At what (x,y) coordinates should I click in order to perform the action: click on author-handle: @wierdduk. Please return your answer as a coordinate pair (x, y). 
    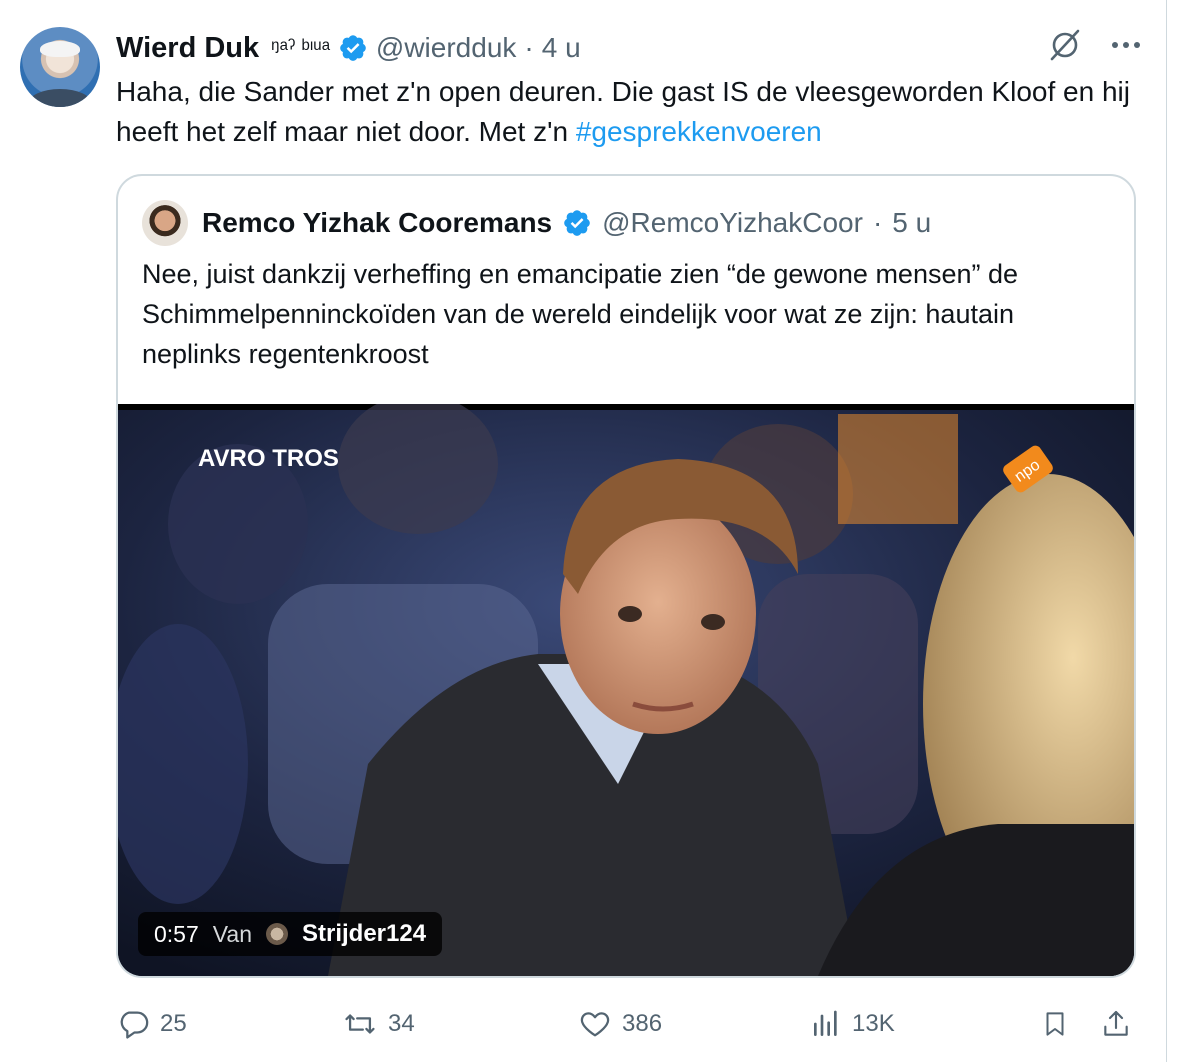
    Looking at the image, I should click on (446, 48).